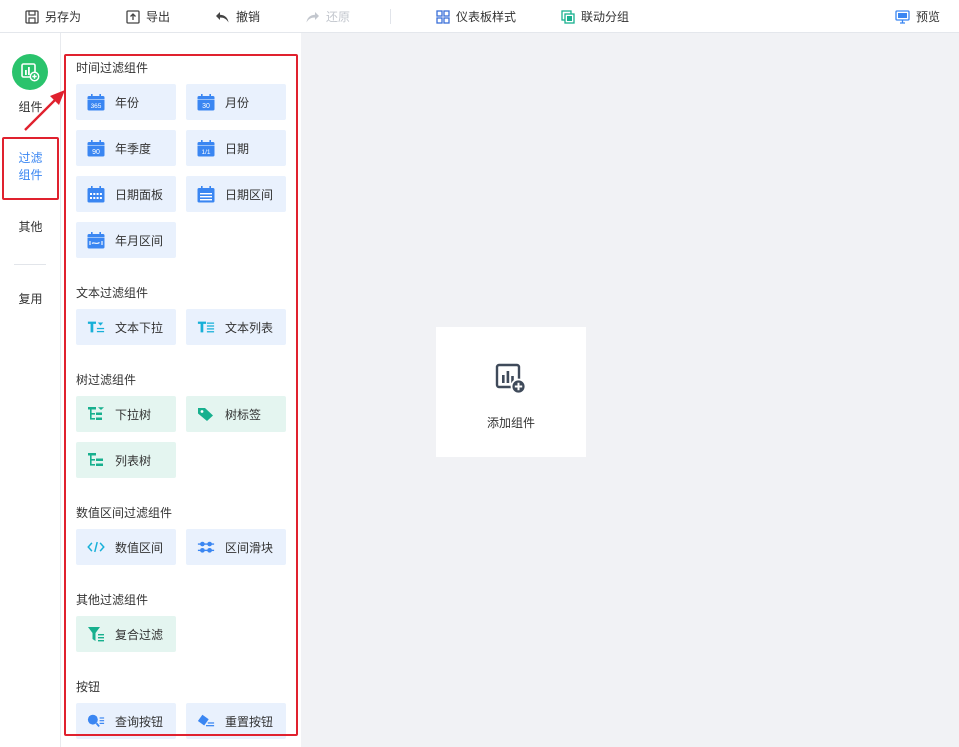 This screenshot has width=959, height=747. What do you see at coordinates (486, 17) in the screenshot?
I see `dashboard-style-label: 仪表板样式` at bounding box center [486, 17].